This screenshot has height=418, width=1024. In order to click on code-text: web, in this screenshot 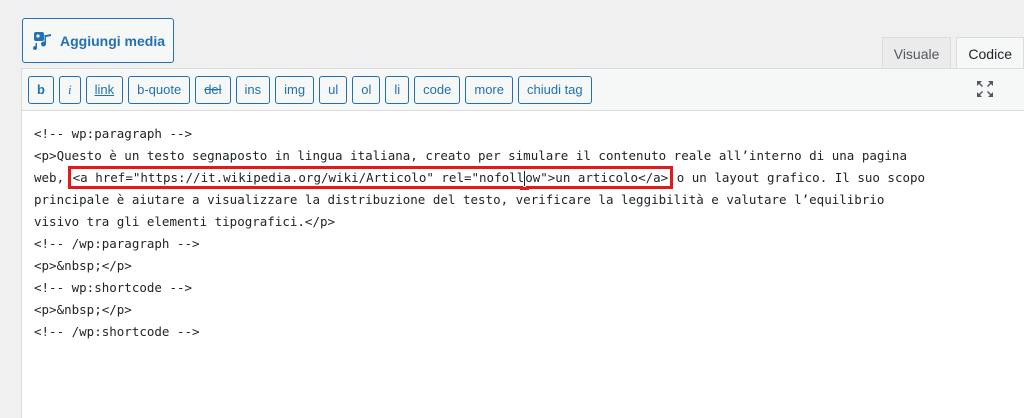, I will do `click(53, 177)`.